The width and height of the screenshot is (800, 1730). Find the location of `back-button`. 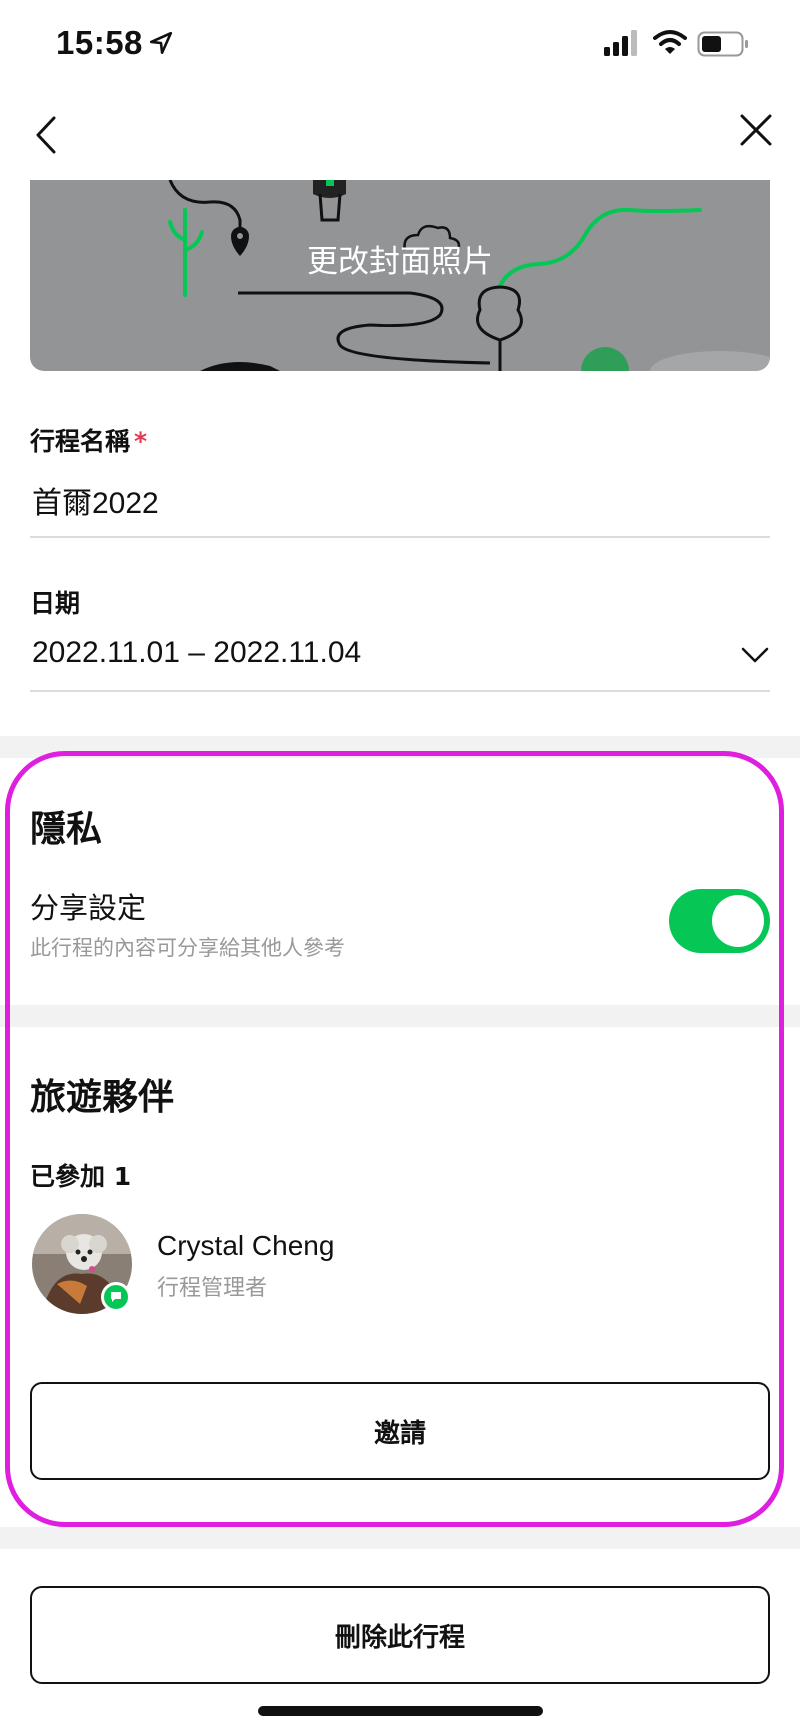

back-button is located at coordinates (46, 135).